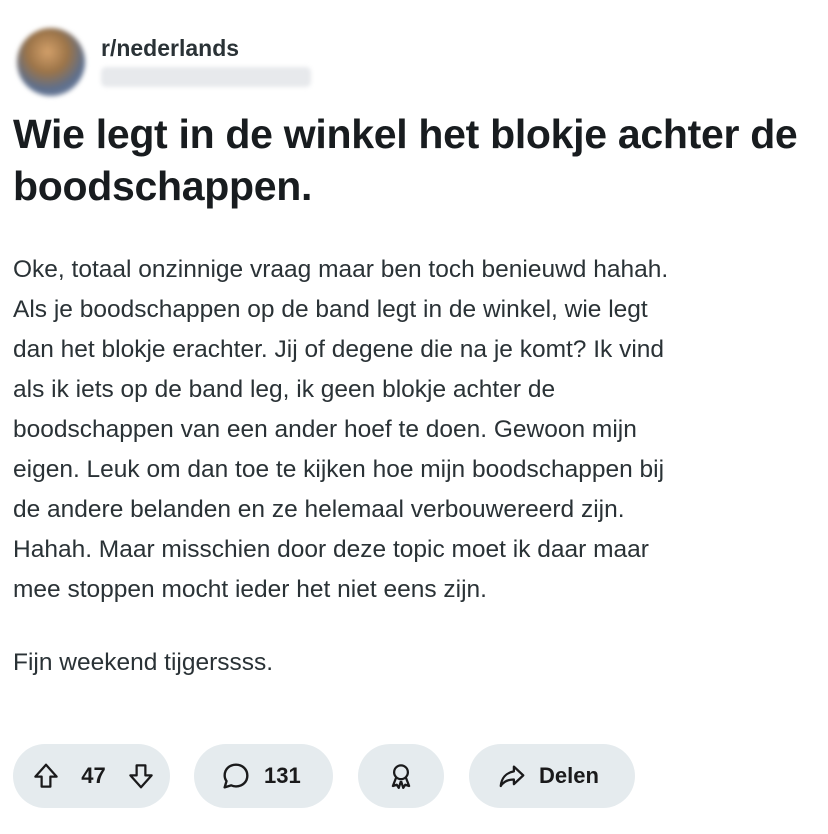 The image size is (828, 834). I want to click on vote-bar: 47, so click(91, 776).